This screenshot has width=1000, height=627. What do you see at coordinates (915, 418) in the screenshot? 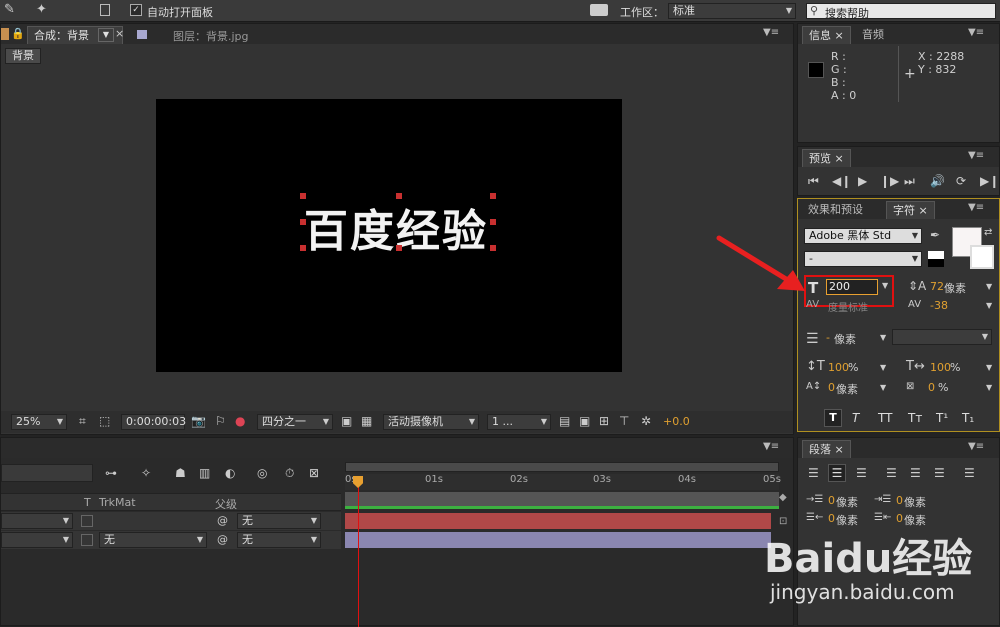
I see `small-caps-button: Tт` at bounding box center [915, 418].